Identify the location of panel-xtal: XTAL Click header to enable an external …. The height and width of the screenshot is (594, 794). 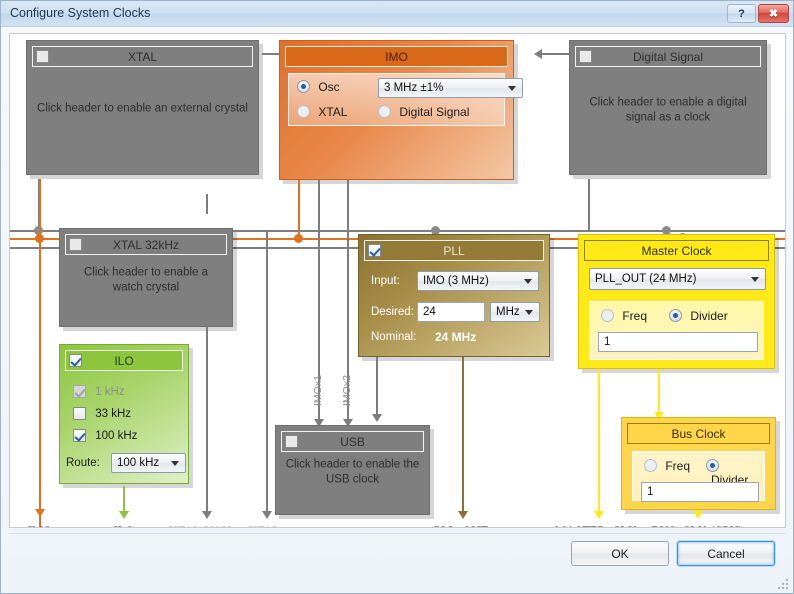
(144, 109).